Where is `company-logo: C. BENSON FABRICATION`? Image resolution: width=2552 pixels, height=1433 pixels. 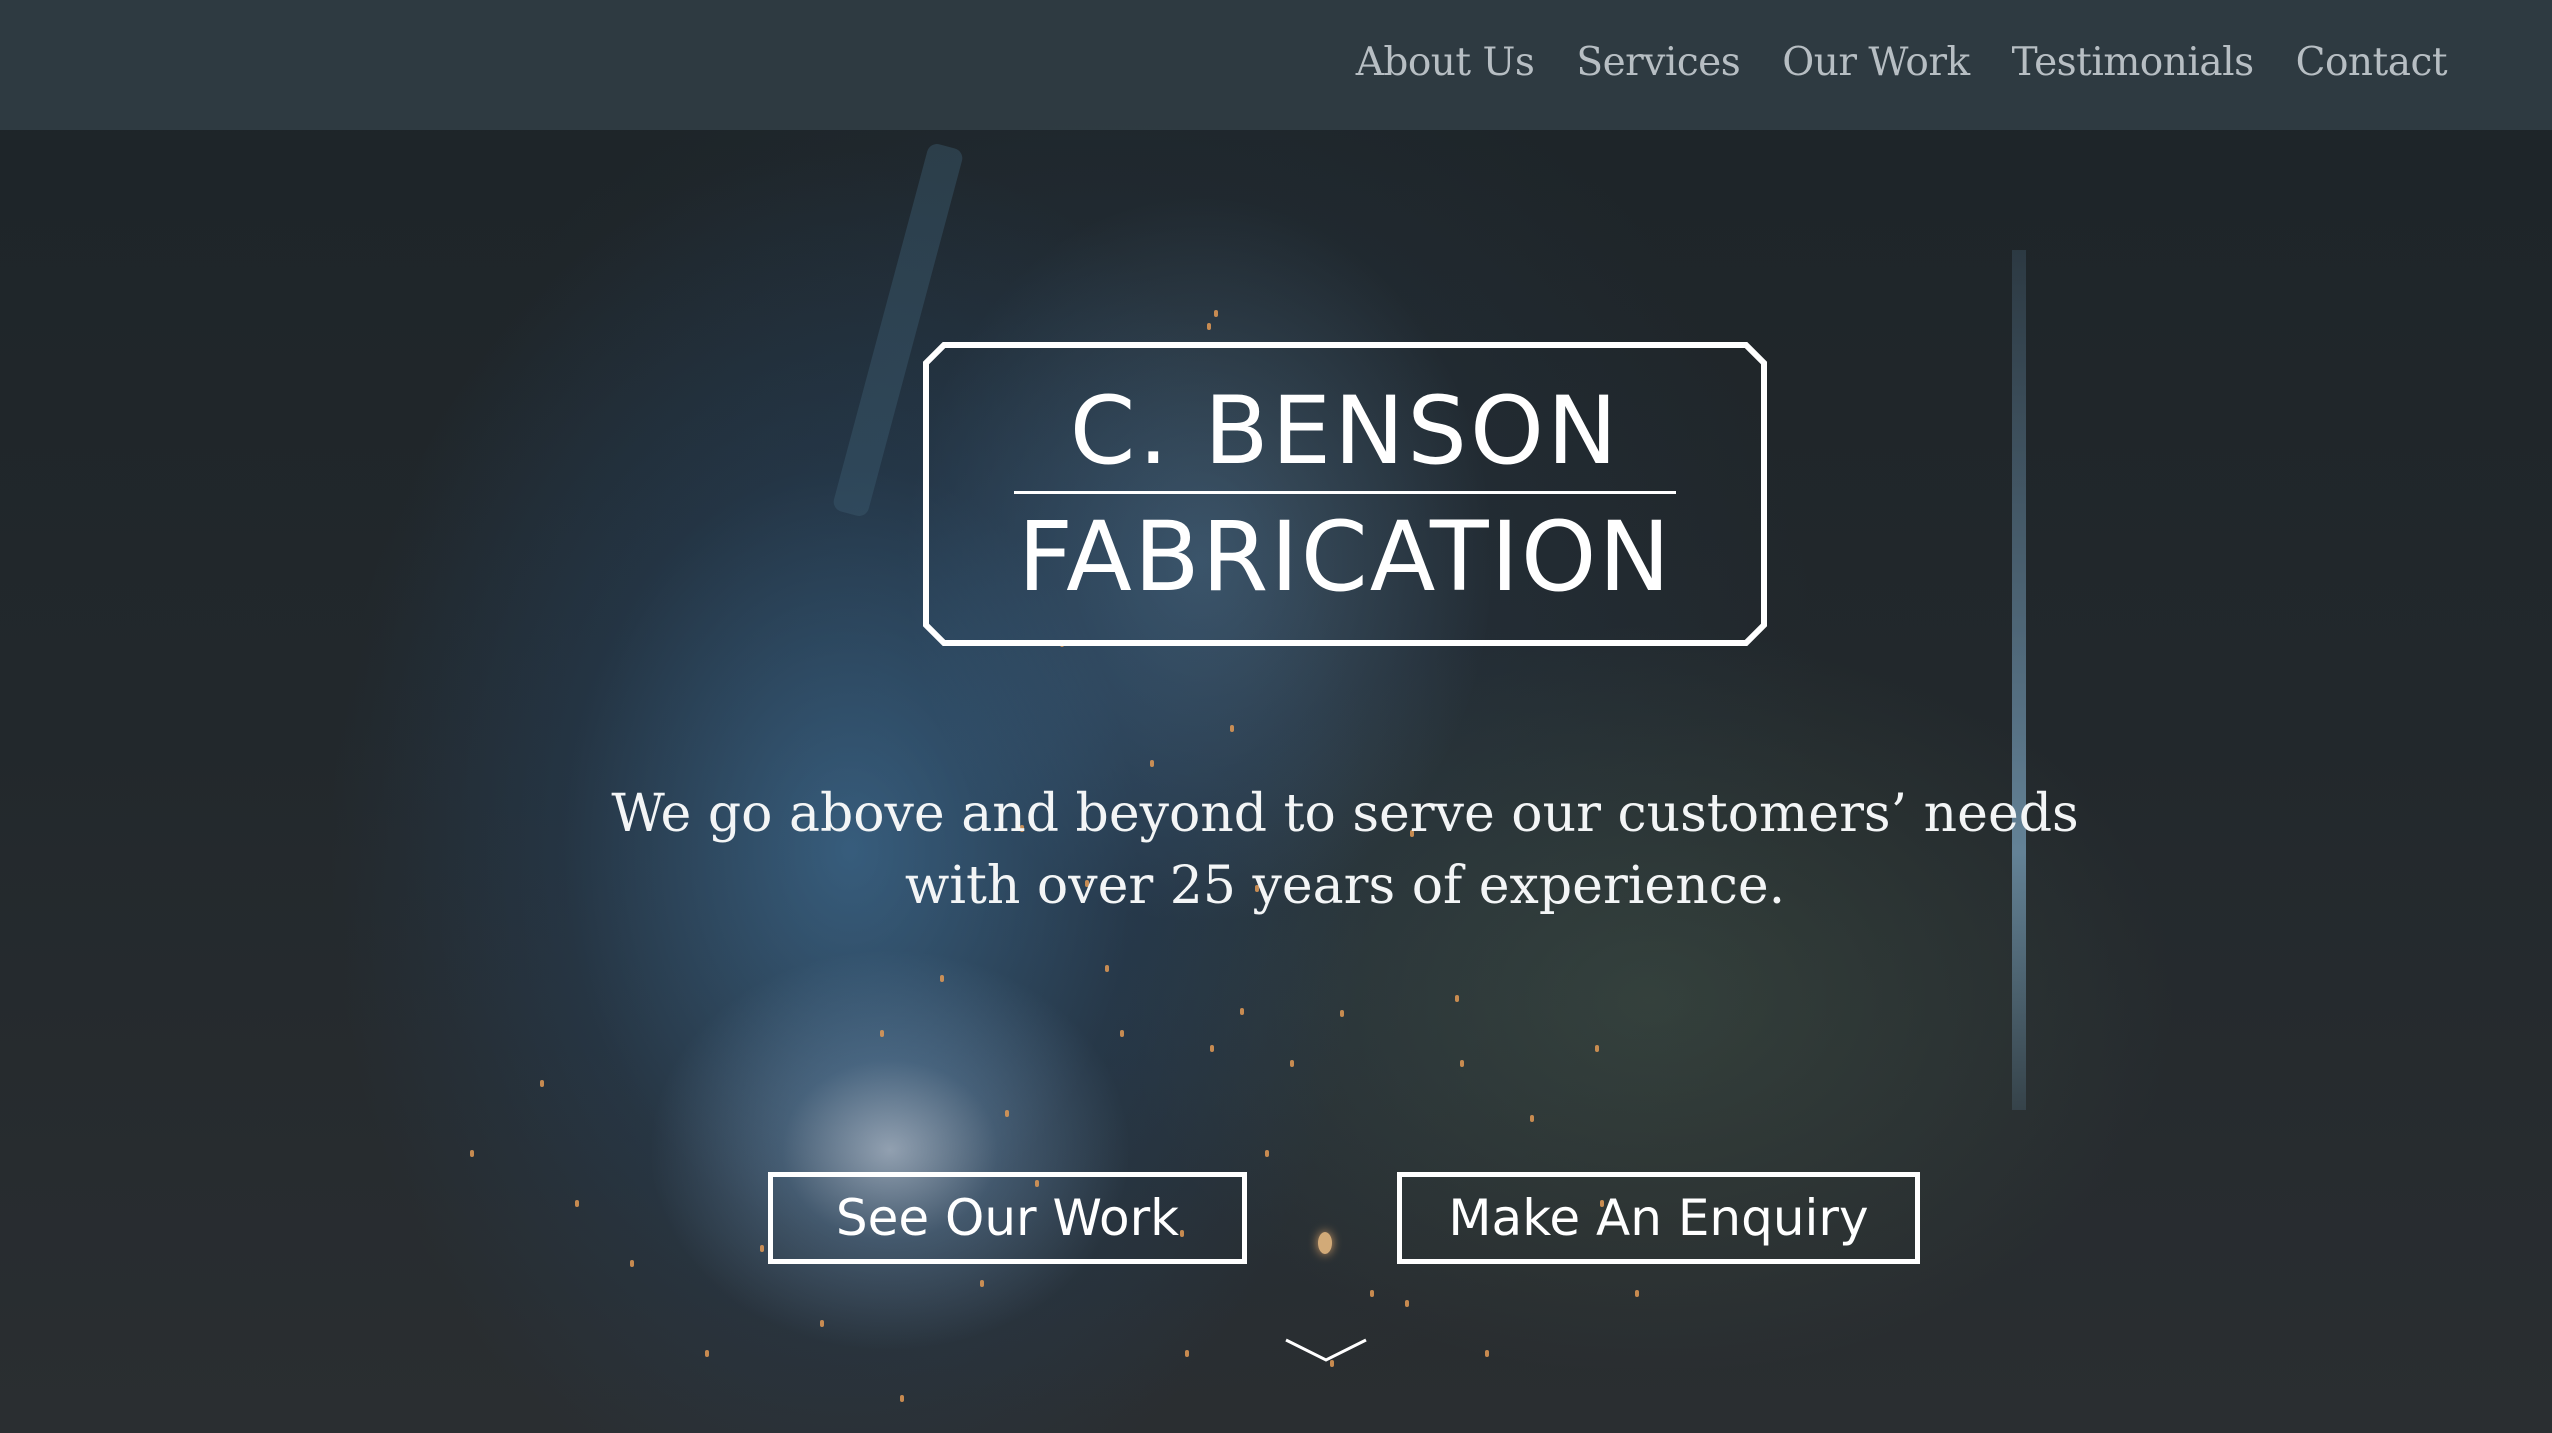 company-logo: C. BENSON FABRICATION is located at coordinates (1345, 494).